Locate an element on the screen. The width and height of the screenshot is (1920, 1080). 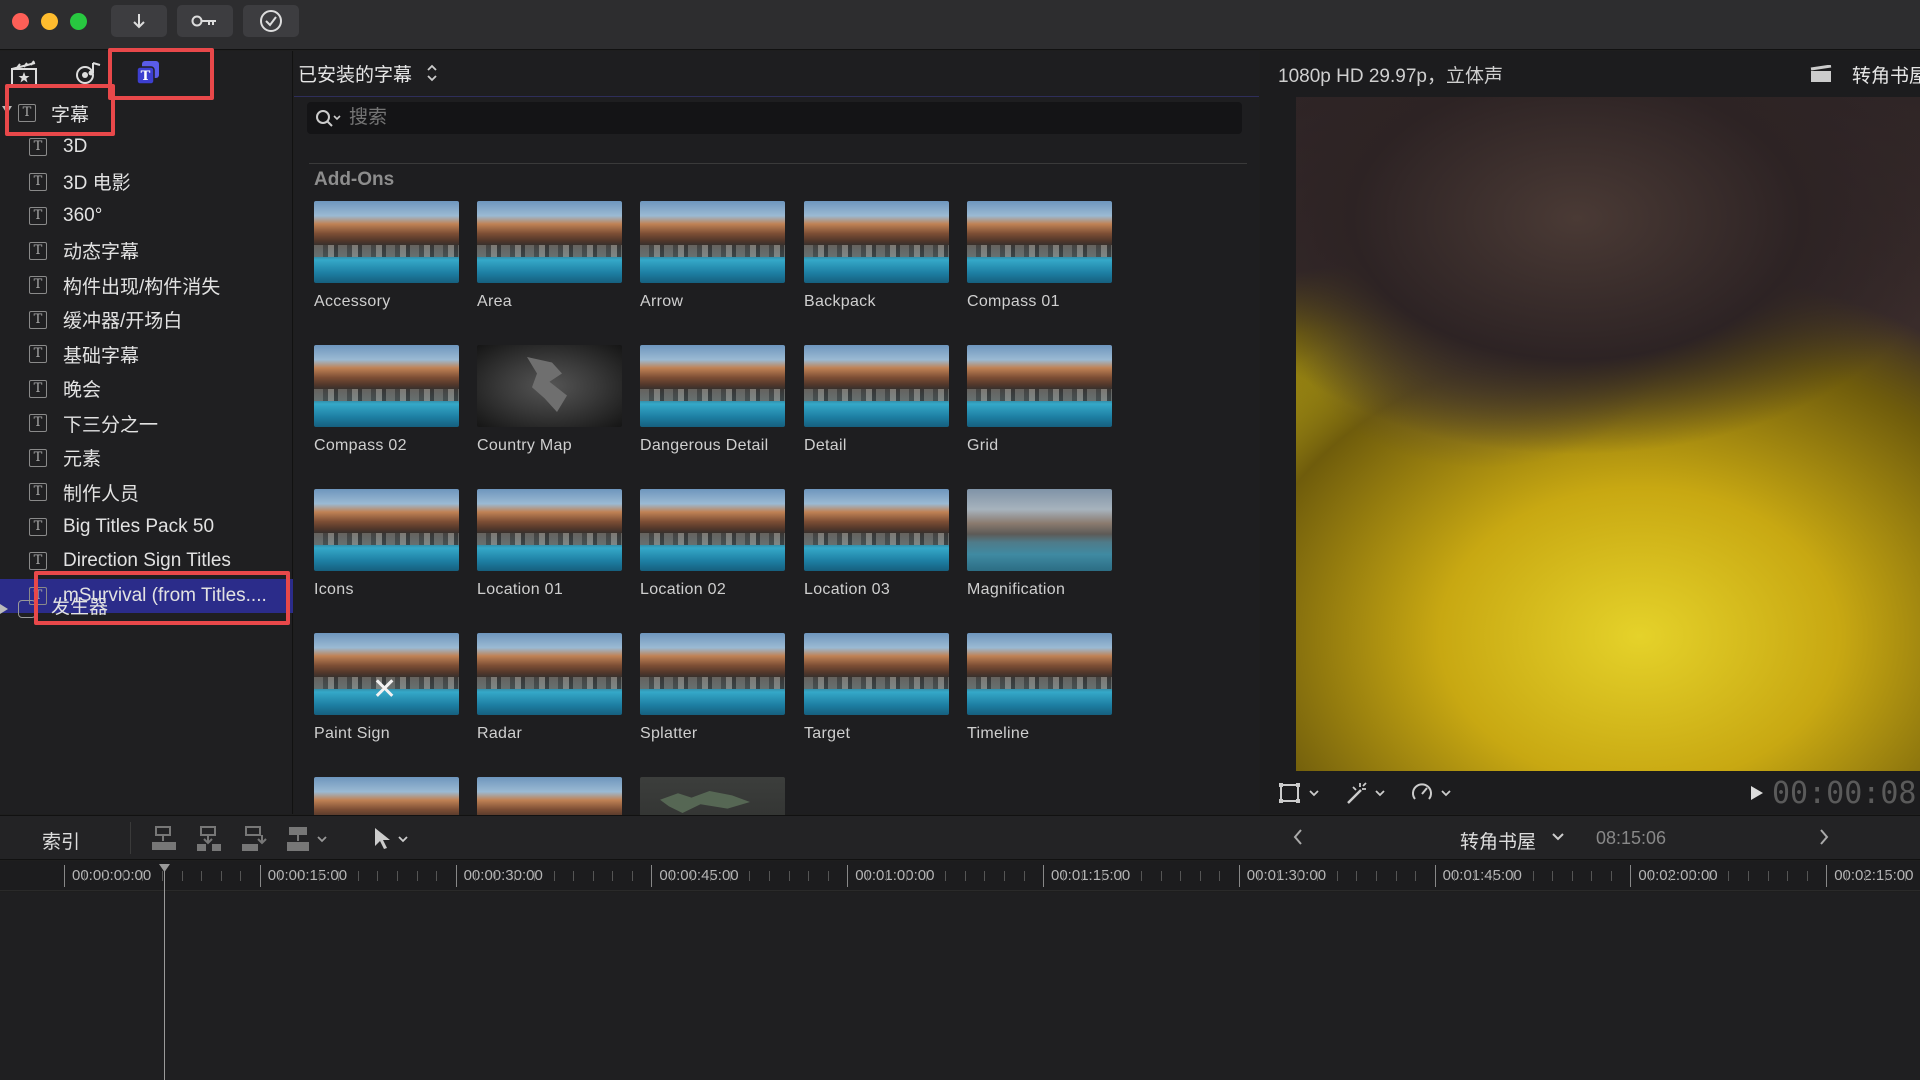
title-thumbnail: Country Map is located at coordinates (549, 400).